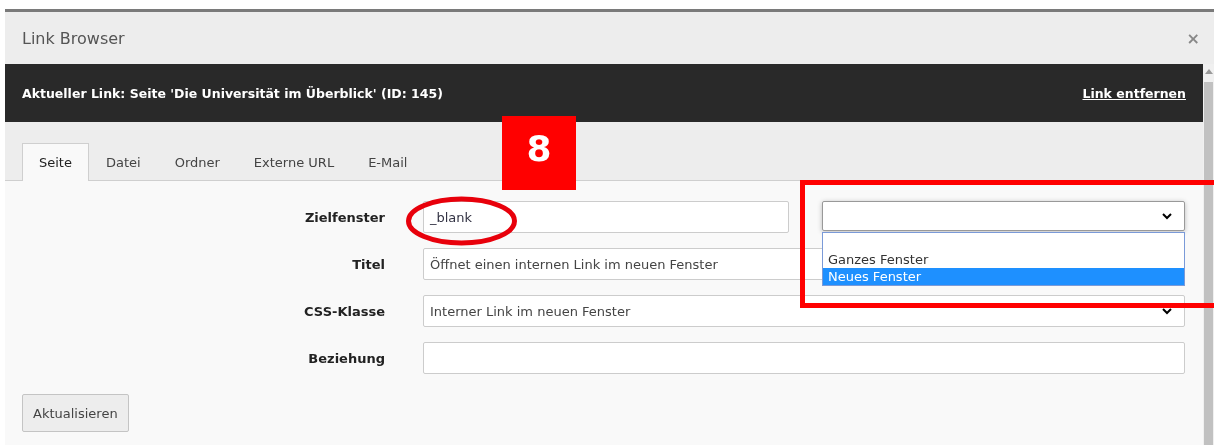 The image size is (1214, 445). What do you see at coordinates (73, 38) in the screenshot?
I see `window-title: Link Browser` at bounding box center [73, 38].